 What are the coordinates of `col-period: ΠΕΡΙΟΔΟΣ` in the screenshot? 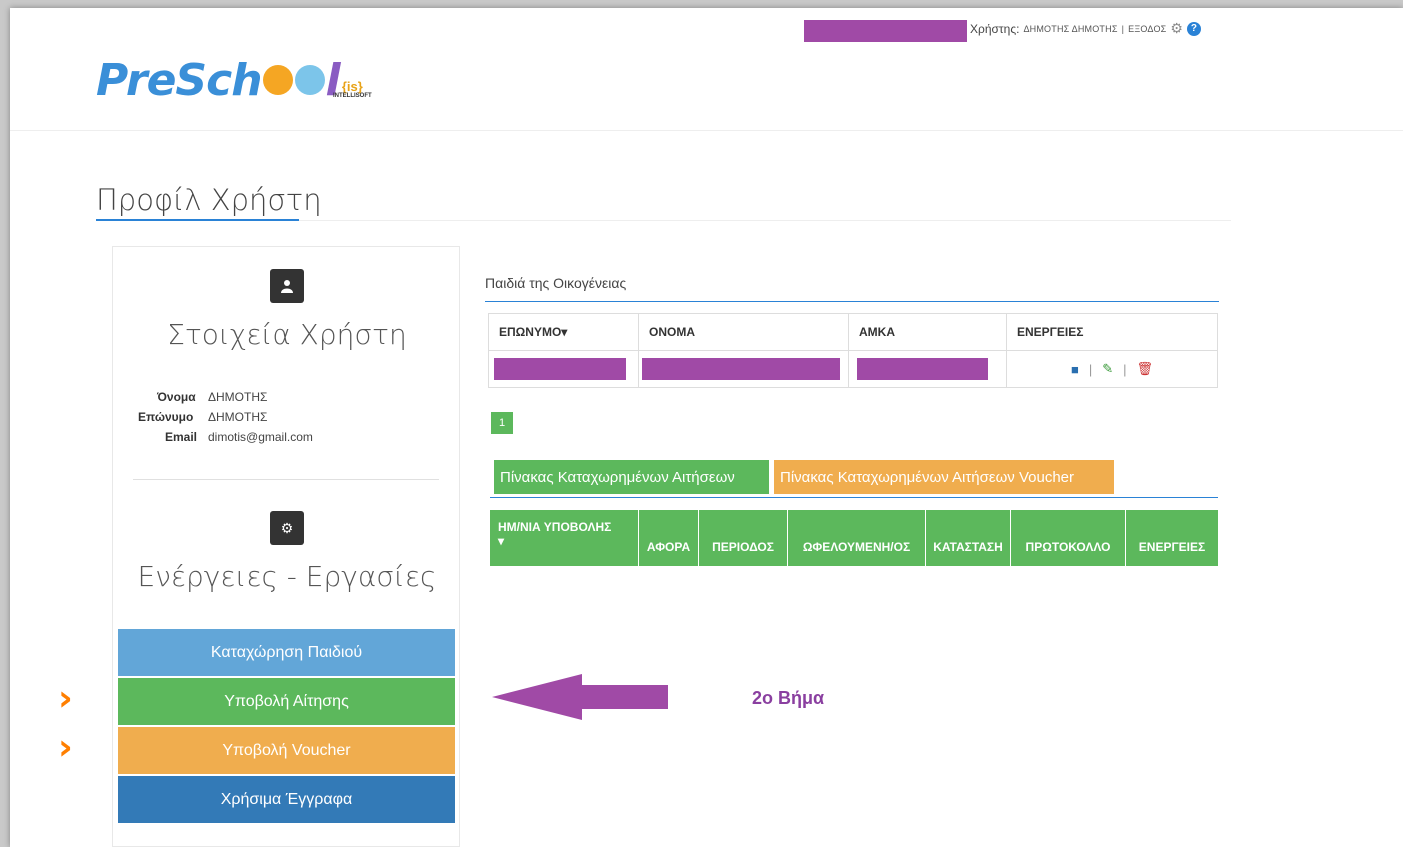 It's located at (743, 538).